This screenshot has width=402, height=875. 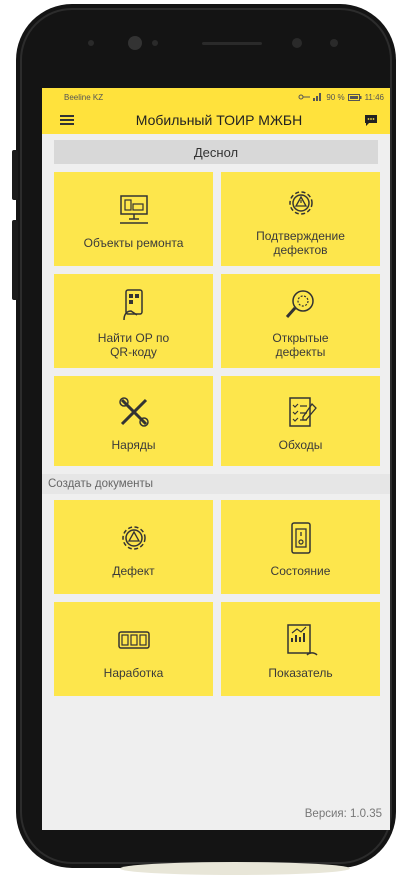 What do you see at coordinates (300, 345) in the screenshot?
I see `tile-label: Открытые дефекты` at bounding box center [300, 345].